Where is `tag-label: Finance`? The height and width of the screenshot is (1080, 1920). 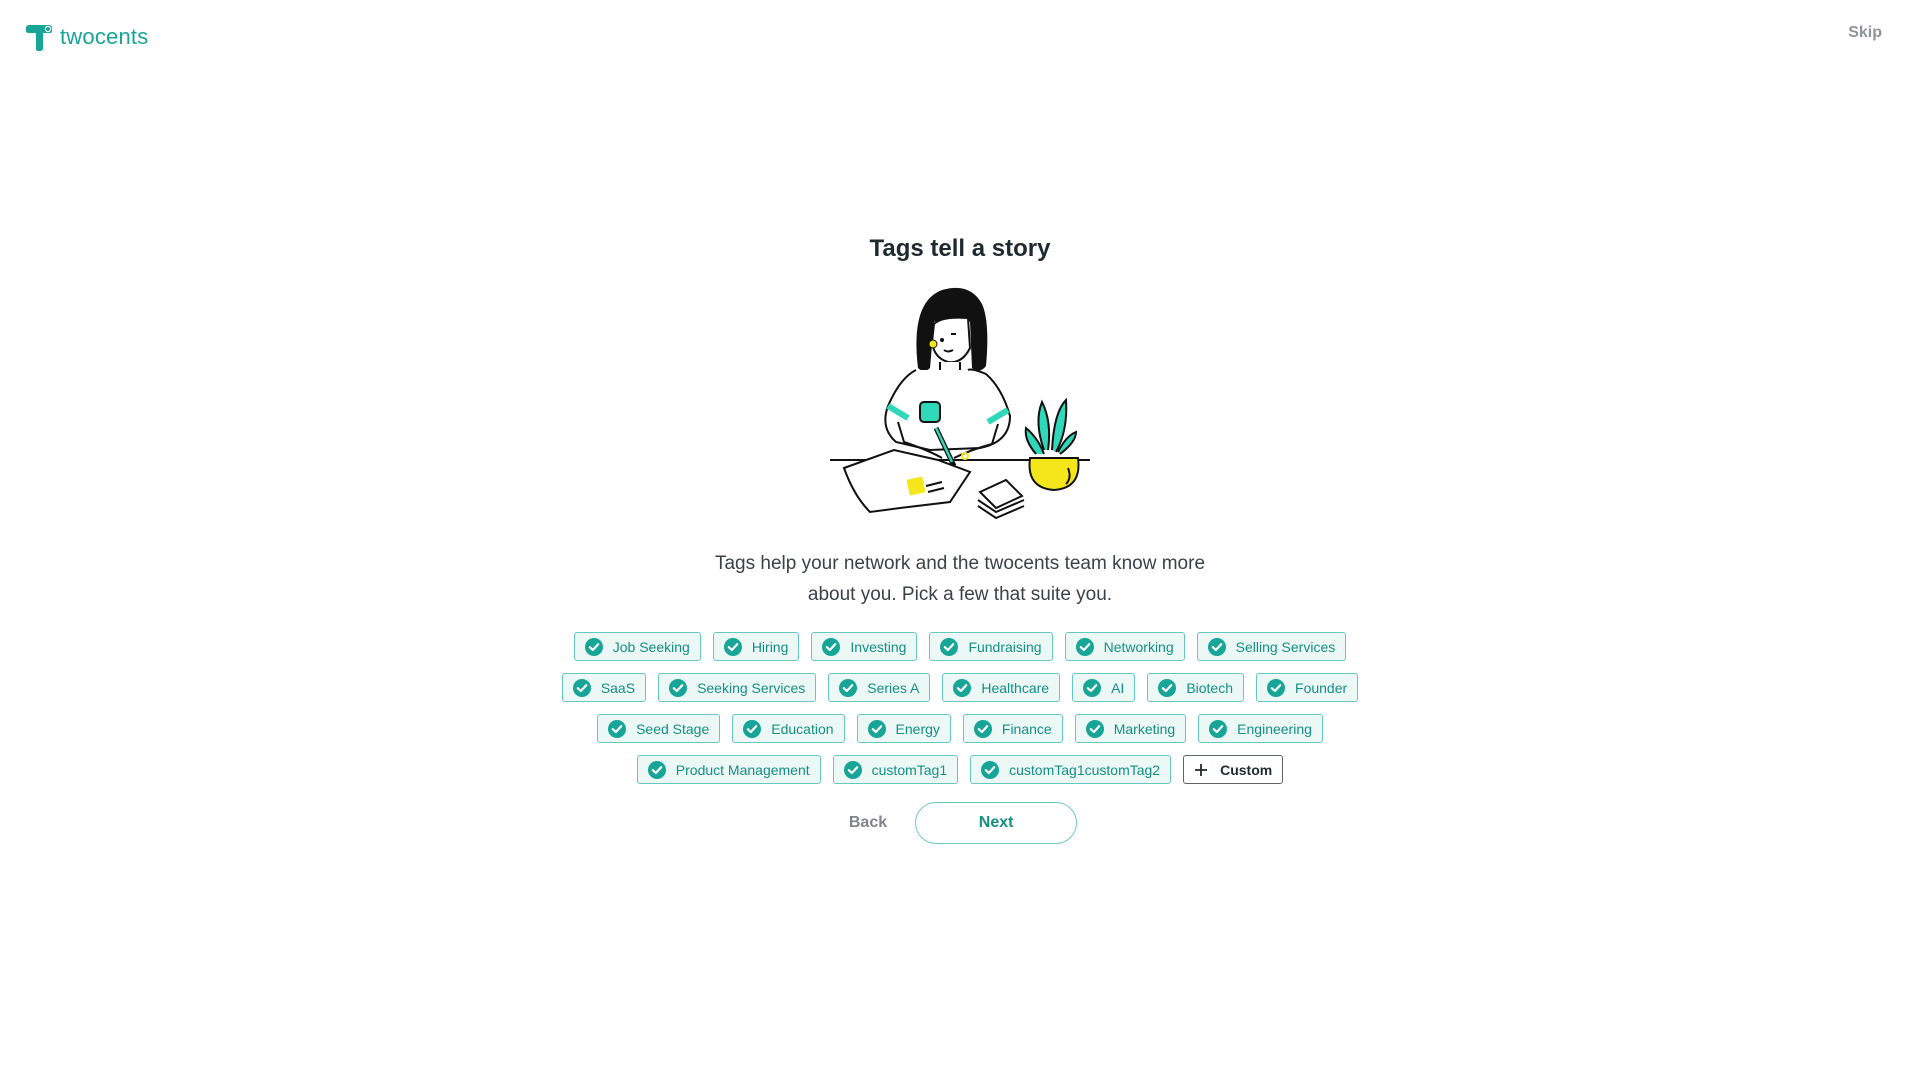
tag-label: Finance is located at coordinates (1026, 728).